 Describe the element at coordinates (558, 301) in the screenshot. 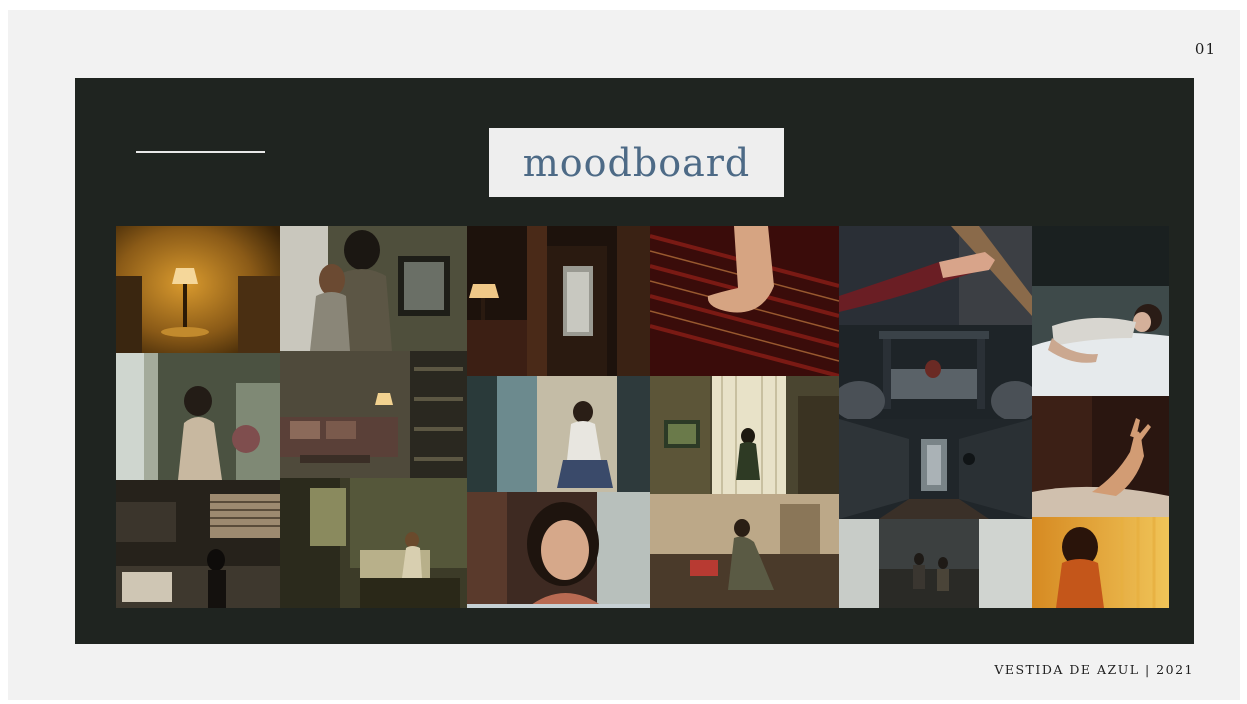

I see `photo-dark-hallway` at that location.